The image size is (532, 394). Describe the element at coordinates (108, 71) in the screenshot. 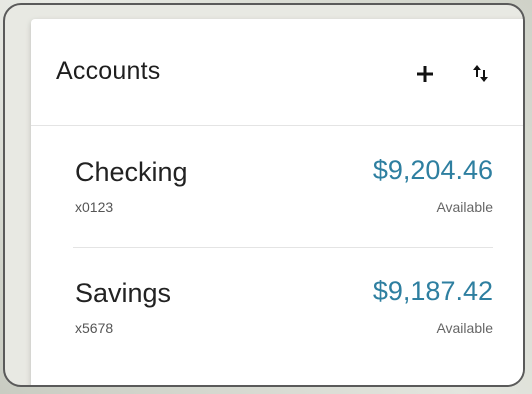

I see `card-title: Accounts` at that location.